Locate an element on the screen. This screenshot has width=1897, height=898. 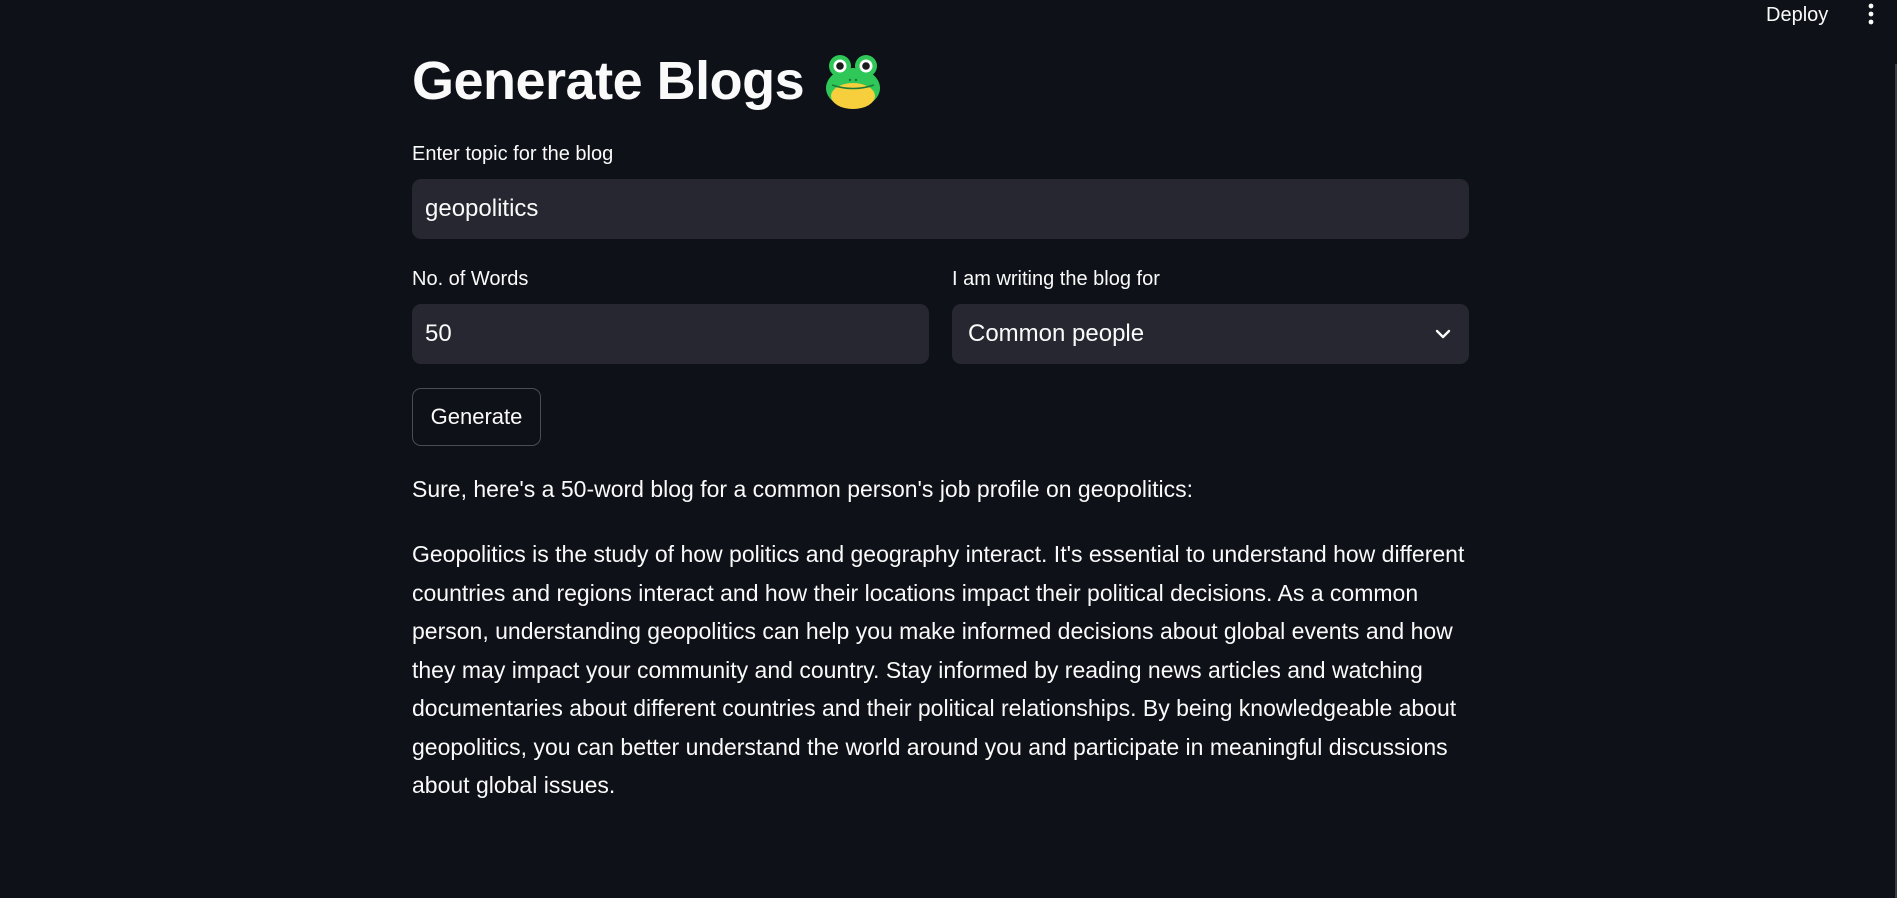
deploy-button: Deploy is located at coordinates (1797, 15).